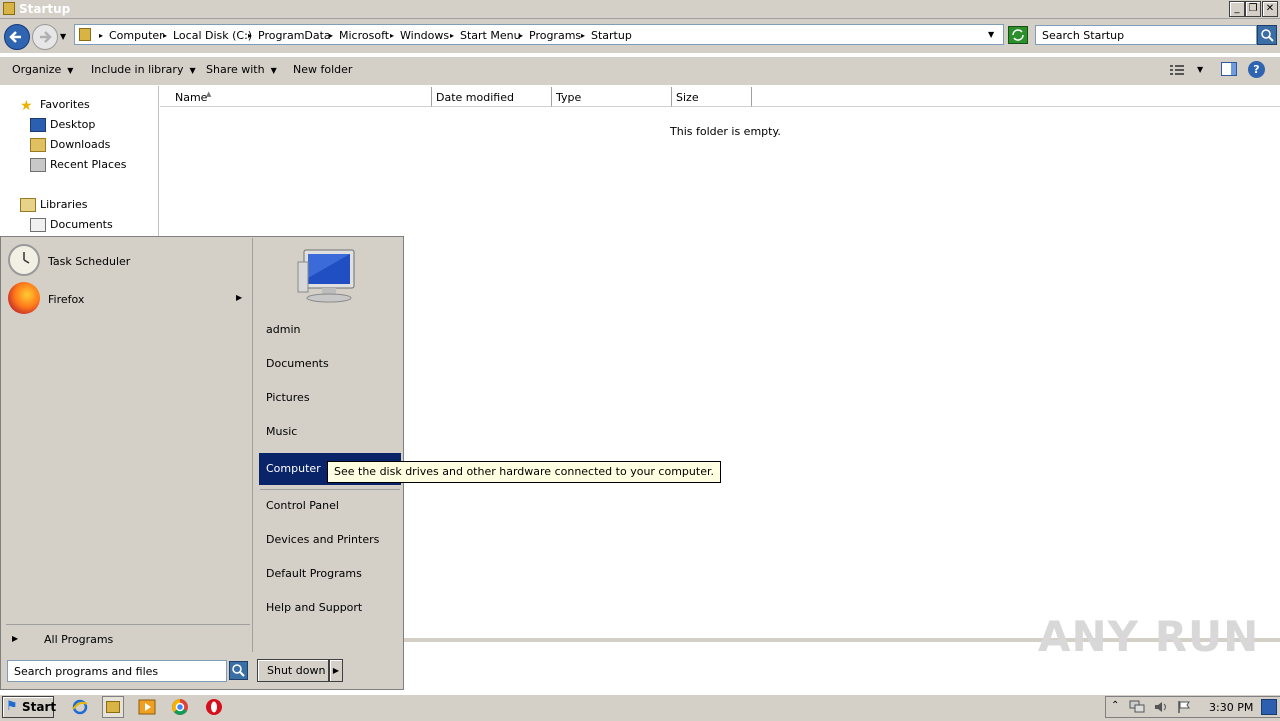 The image size is (1280, 721). Describe the element at coordinates (322, 539) in the screenshot. I see `start-item-devices-printers: Devices and Printers` at that location.